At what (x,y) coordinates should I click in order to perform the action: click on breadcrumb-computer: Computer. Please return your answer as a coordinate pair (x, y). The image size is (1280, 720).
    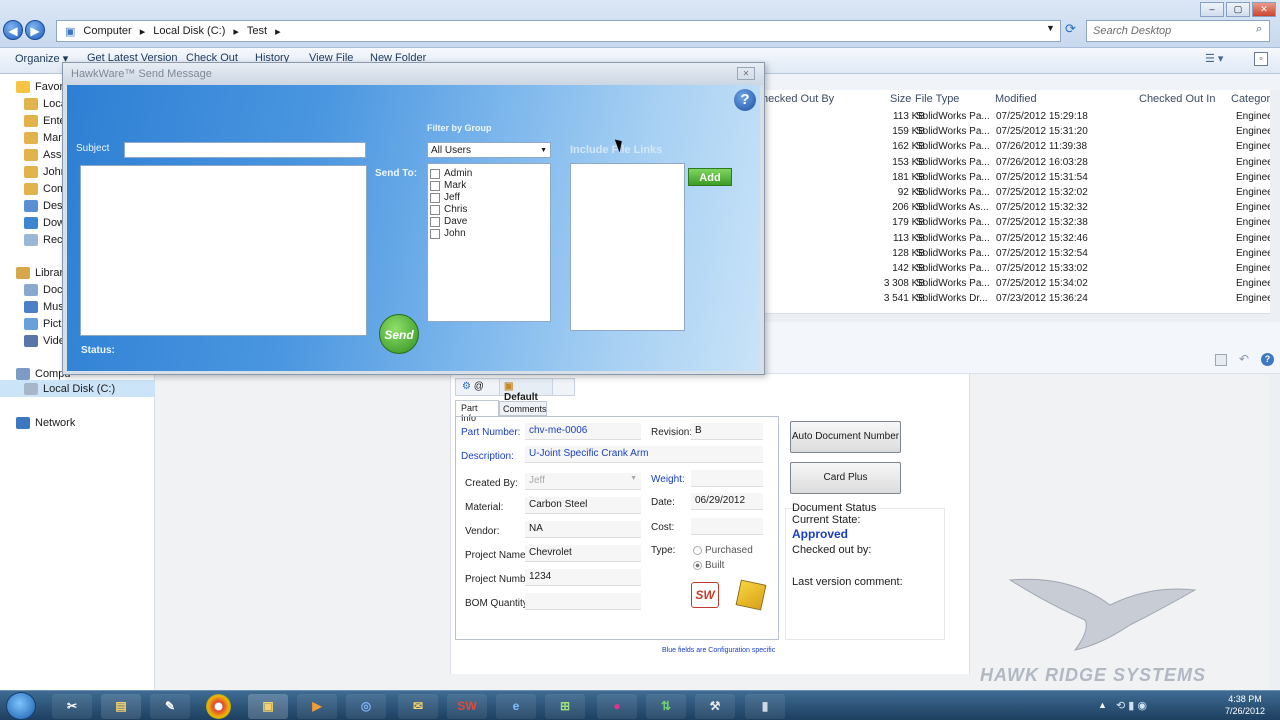
    Looking at the image, I should click on (107, 31).